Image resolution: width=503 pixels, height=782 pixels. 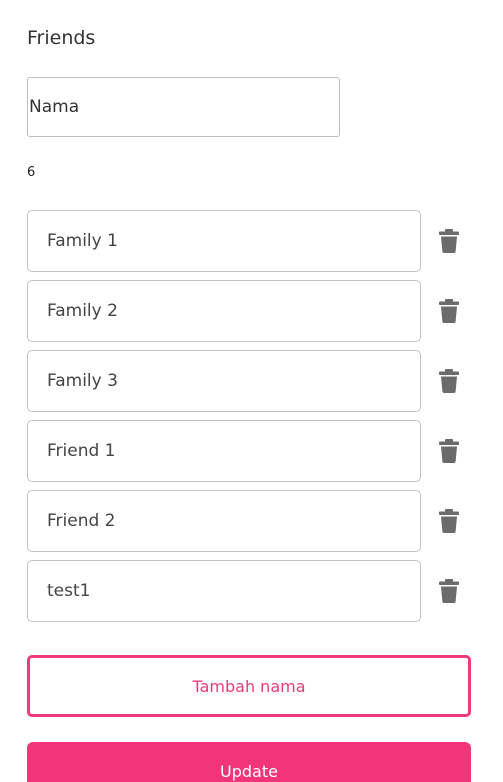 I want to click on name-input, so click(x=183, y=107).